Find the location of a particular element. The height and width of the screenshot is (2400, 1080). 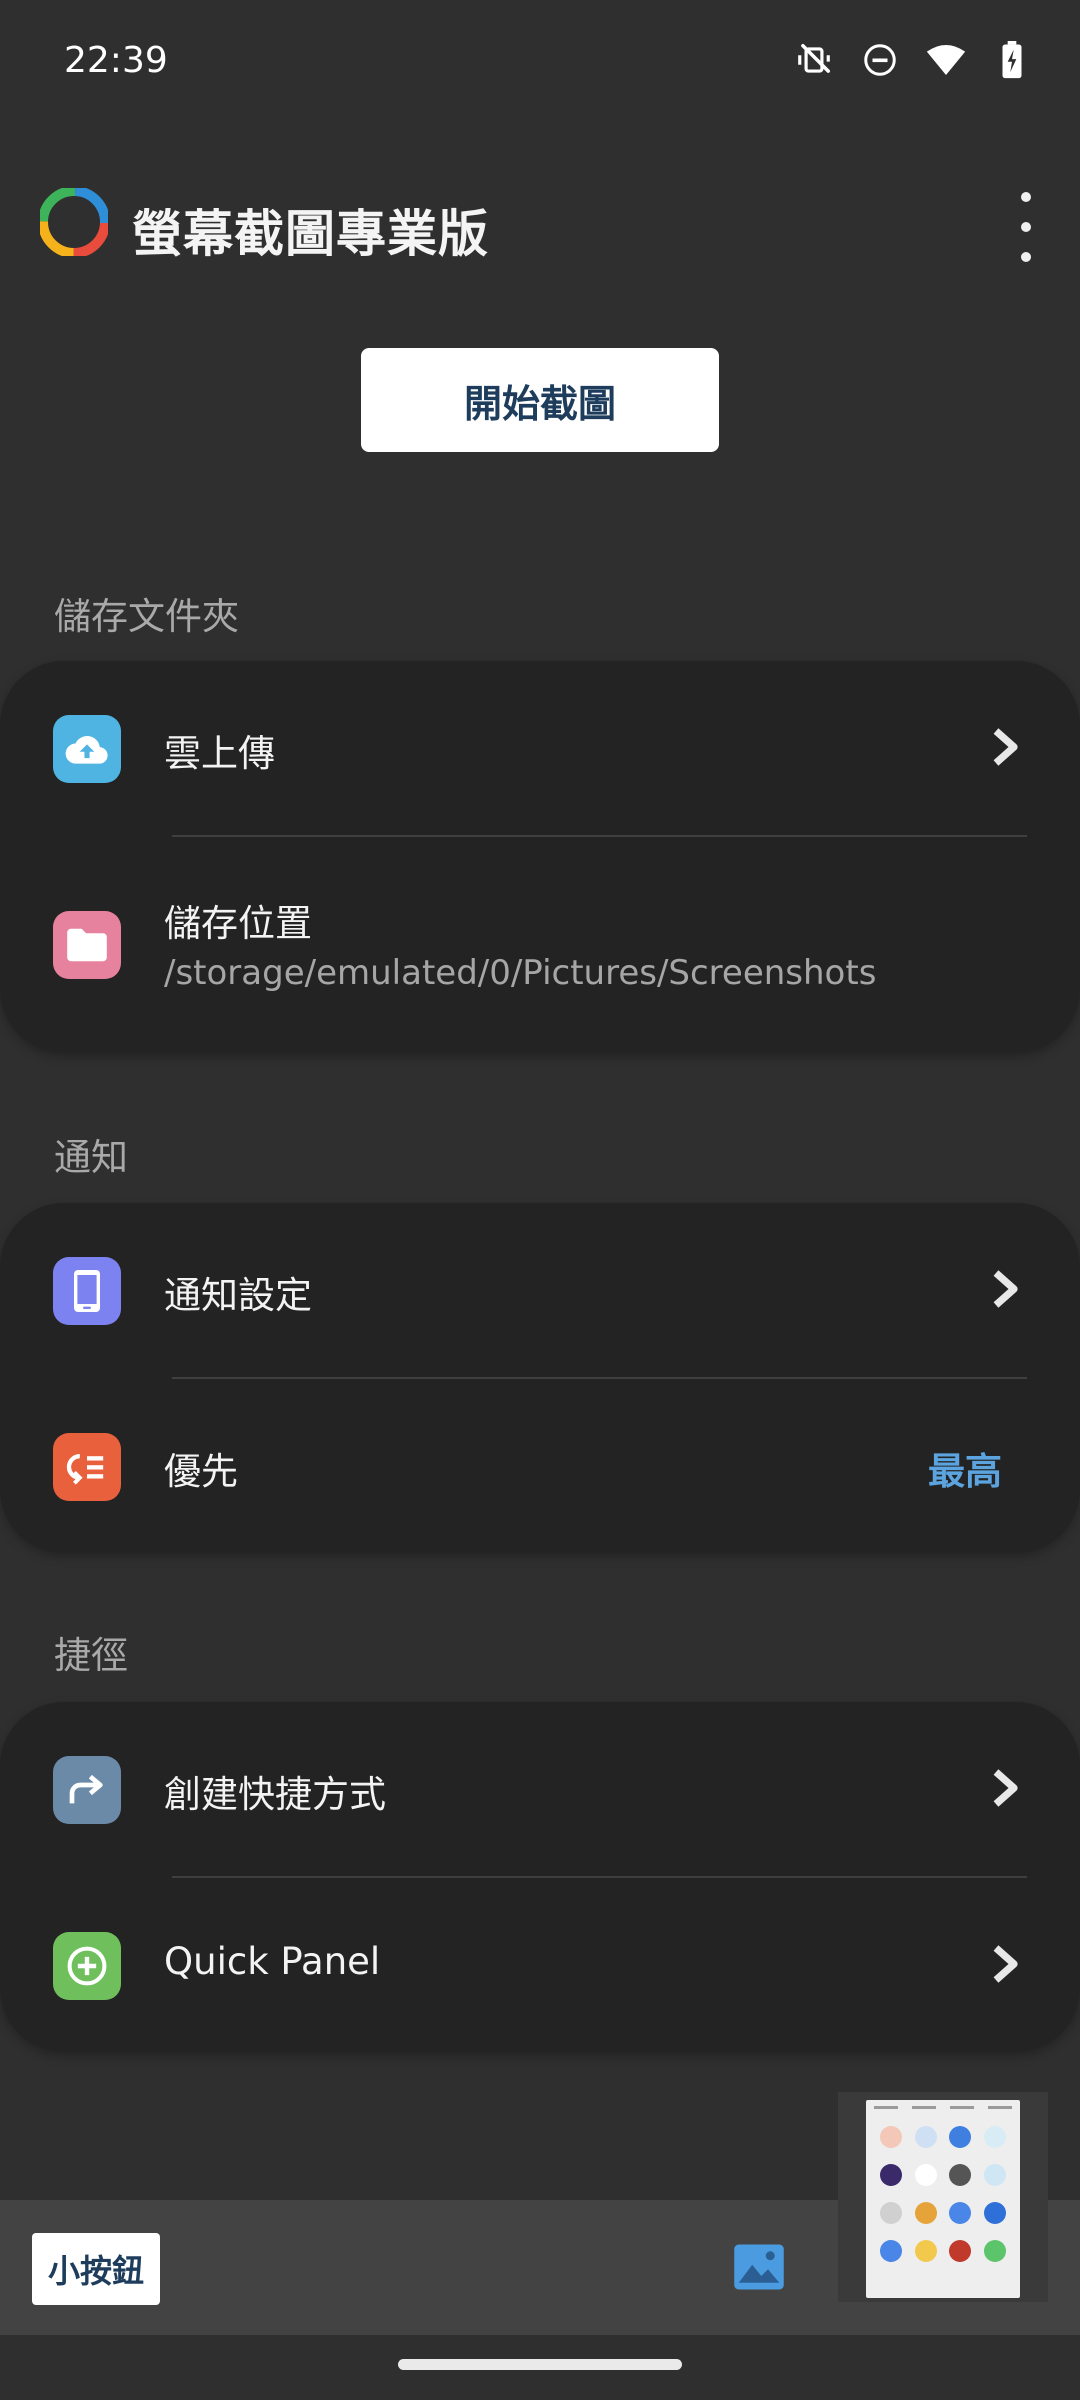

section-label-notification: 通知 is located at coordinates (91, 1157).